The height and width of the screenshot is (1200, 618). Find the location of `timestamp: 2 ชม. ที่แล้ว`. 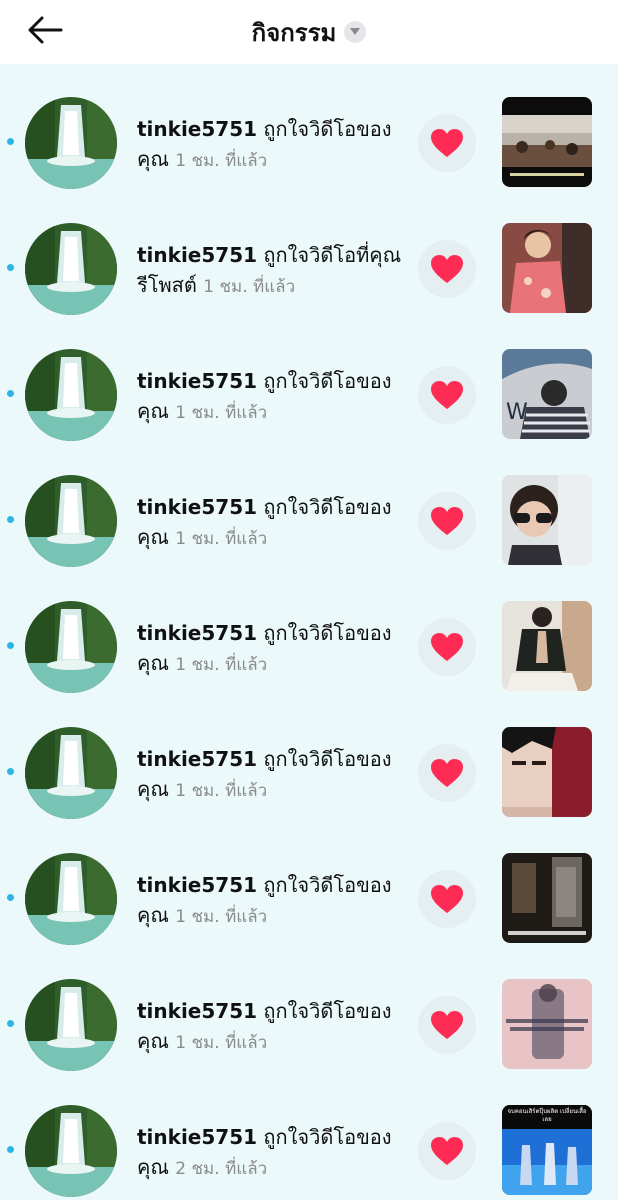

timestamp: 2 ชม. ที่แล้ว is located at coordinates (221, 1169).